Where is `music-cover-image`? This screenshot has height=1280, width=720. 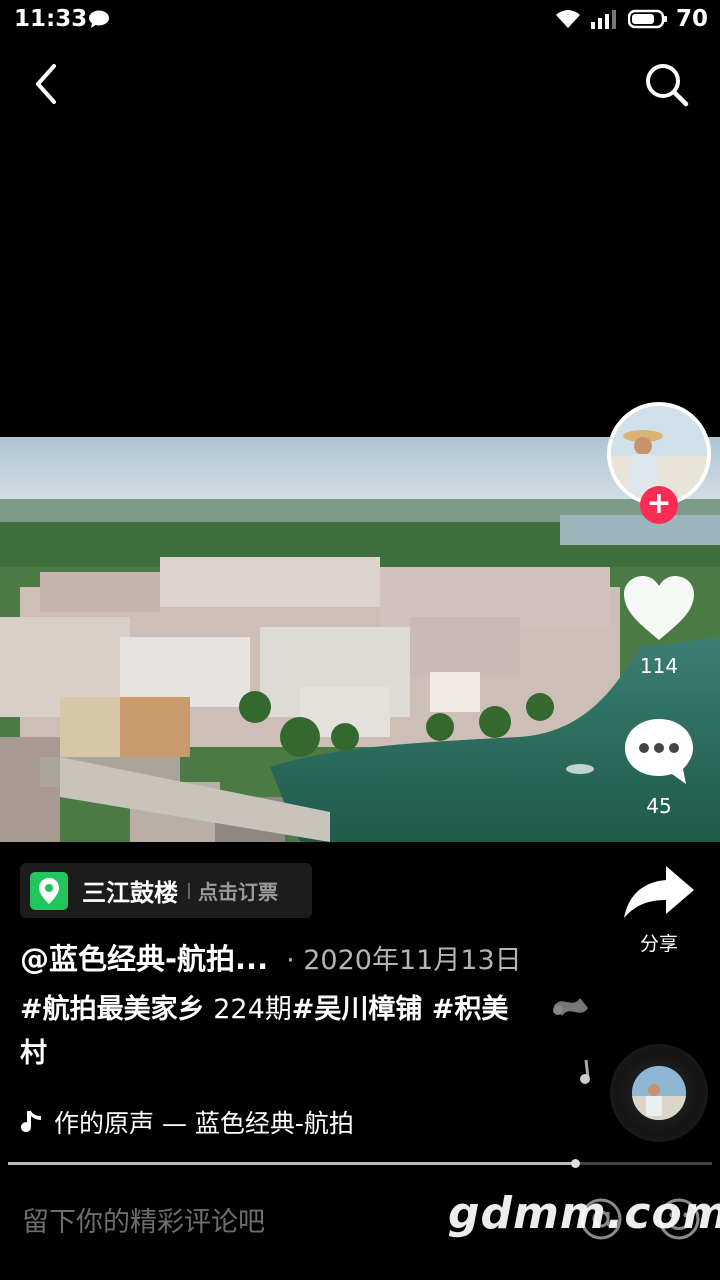
music-cover-image is located at coordinates (659, 1093).